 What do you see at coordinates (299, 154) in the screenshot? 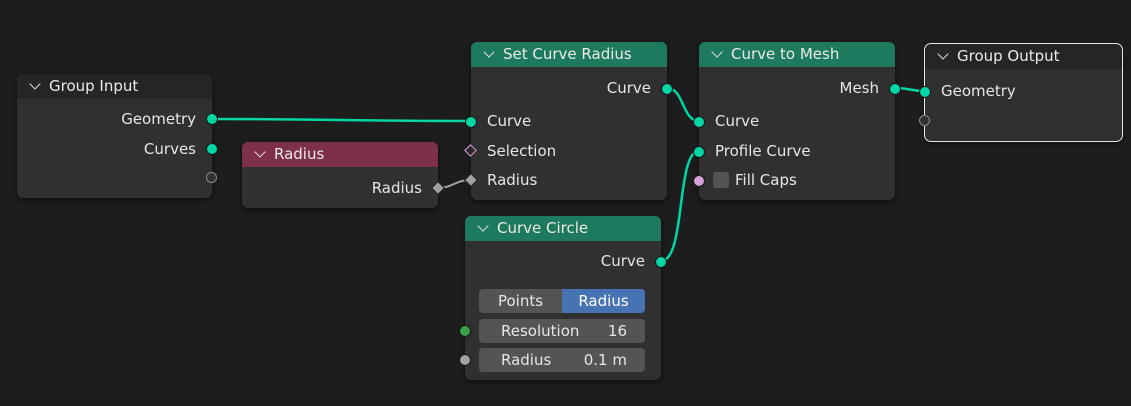
I see `radius-input-title: Radius` at bounding box center [299, 154].